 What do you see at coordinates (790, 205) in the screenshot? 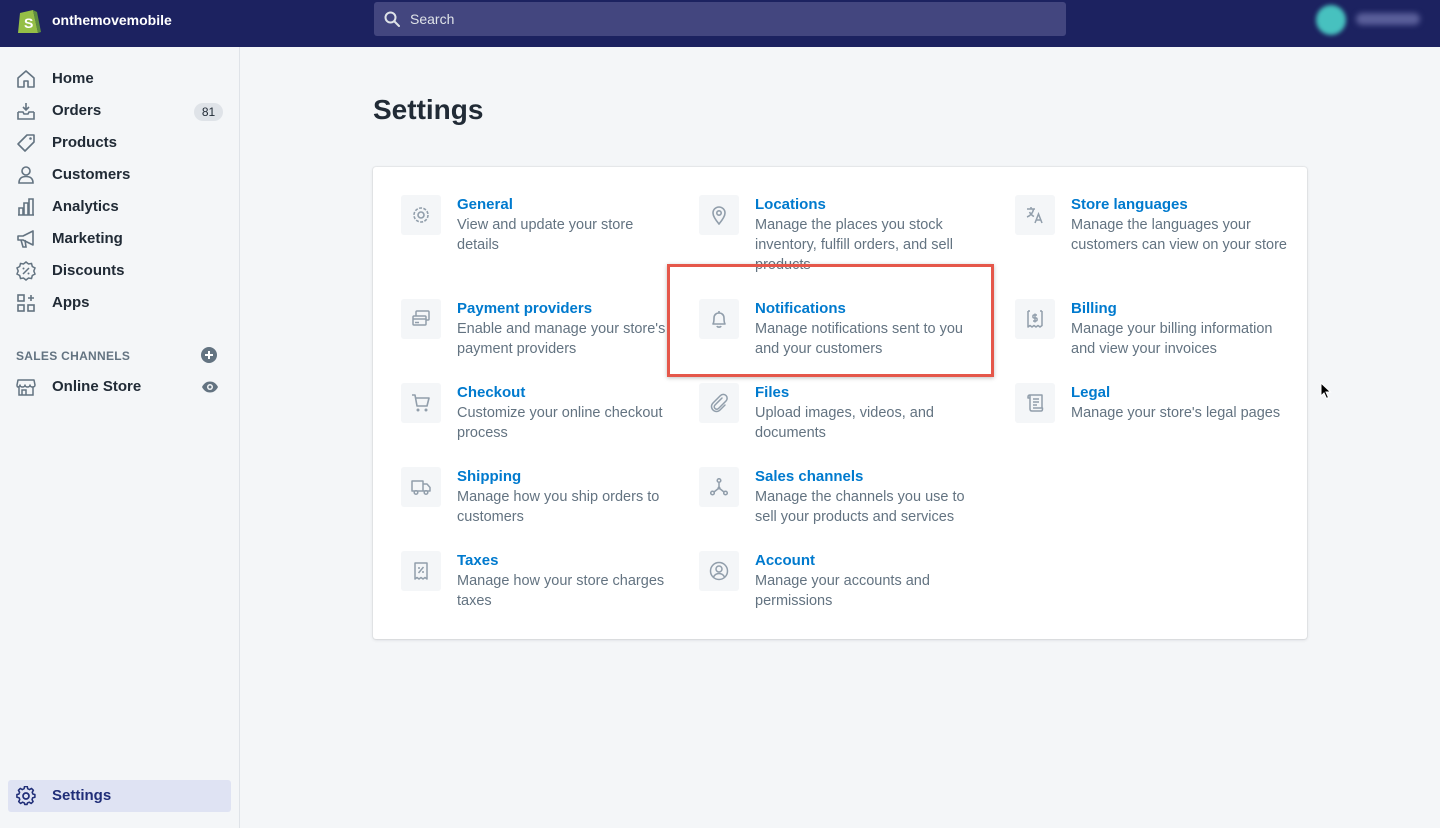
I see `setting-title: Locations` at bounding box center [790, 205].